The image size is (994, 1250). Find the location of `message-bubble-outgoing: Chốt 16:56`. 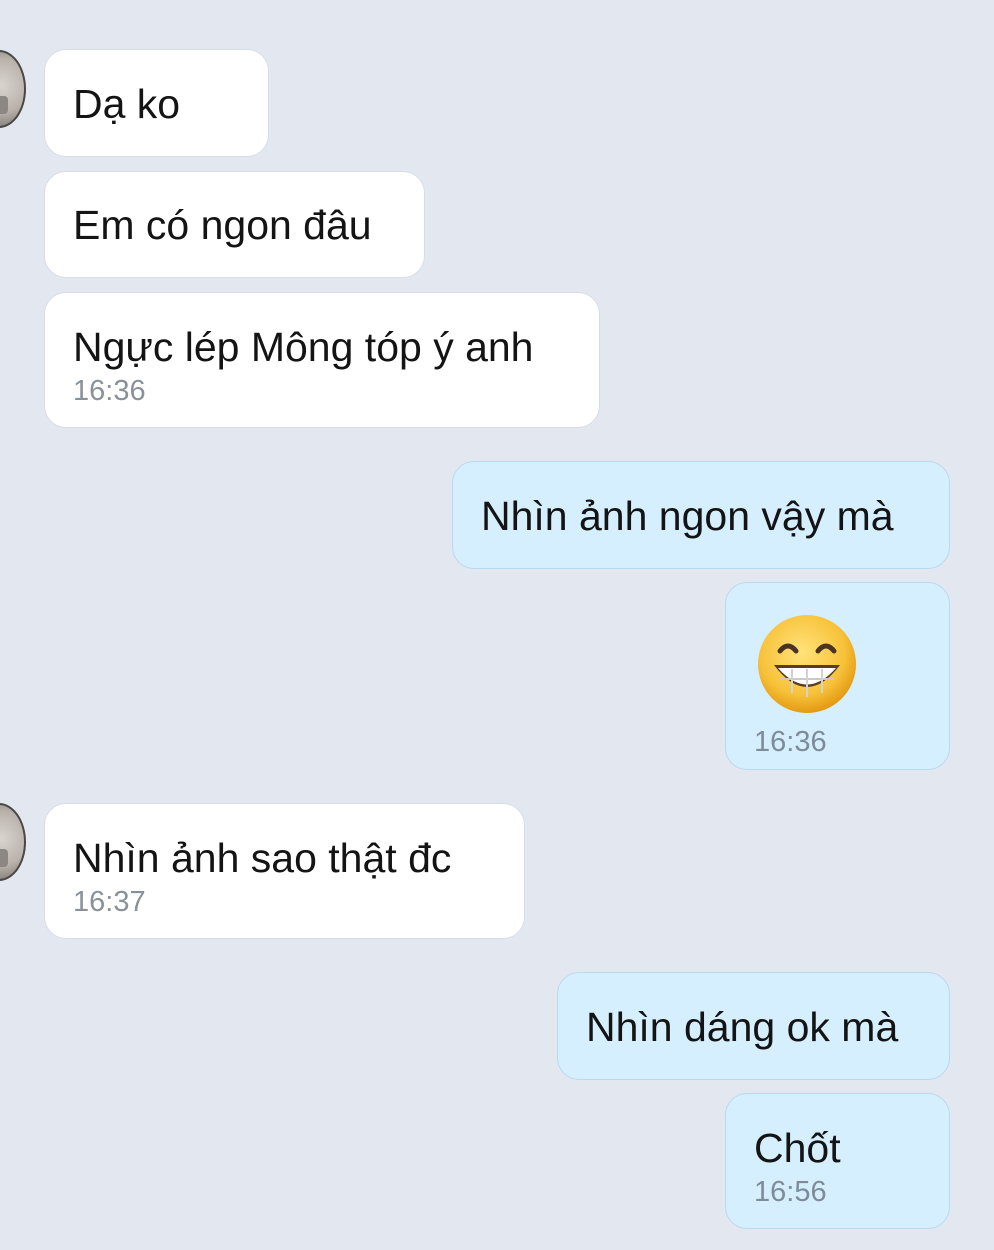

message-bubble-outgoing: Chốt 16:56 is located at coordinates (837, 1161).